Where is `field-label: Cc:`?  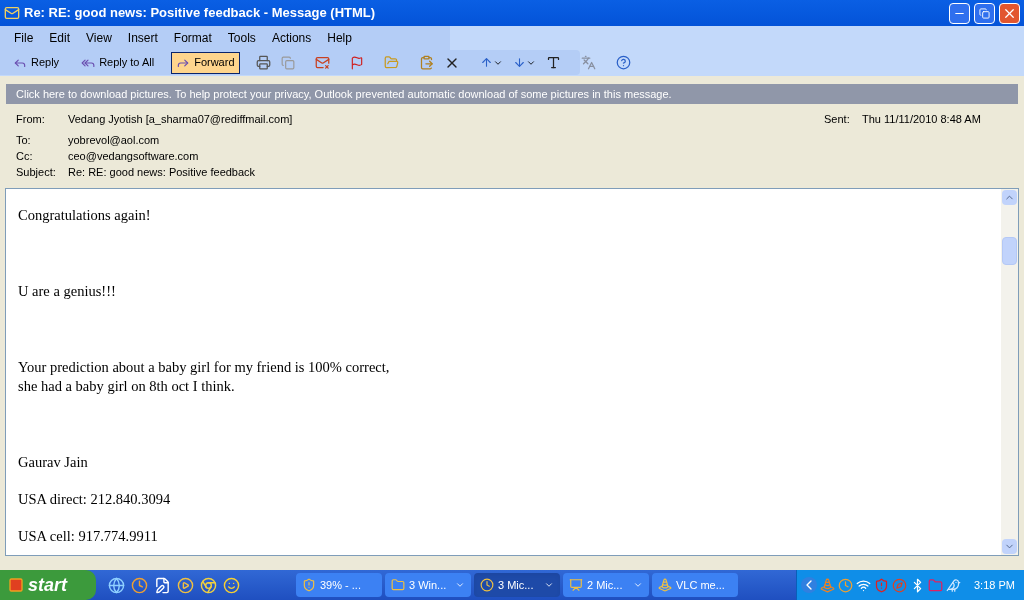 field-label: Cc: is located at coordinates (25, 156).